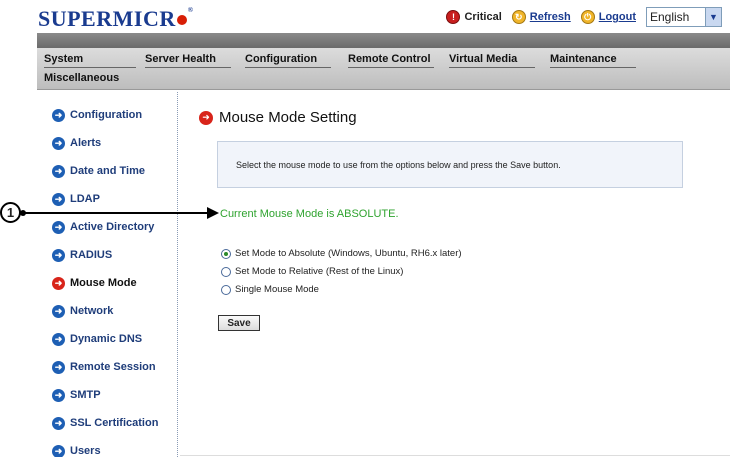 Image resolution: width=730 pixels, height=457 pixels. Describe the element at coordinates (10, 212) in the screenshot. I see `callout-number: 1` at that location.